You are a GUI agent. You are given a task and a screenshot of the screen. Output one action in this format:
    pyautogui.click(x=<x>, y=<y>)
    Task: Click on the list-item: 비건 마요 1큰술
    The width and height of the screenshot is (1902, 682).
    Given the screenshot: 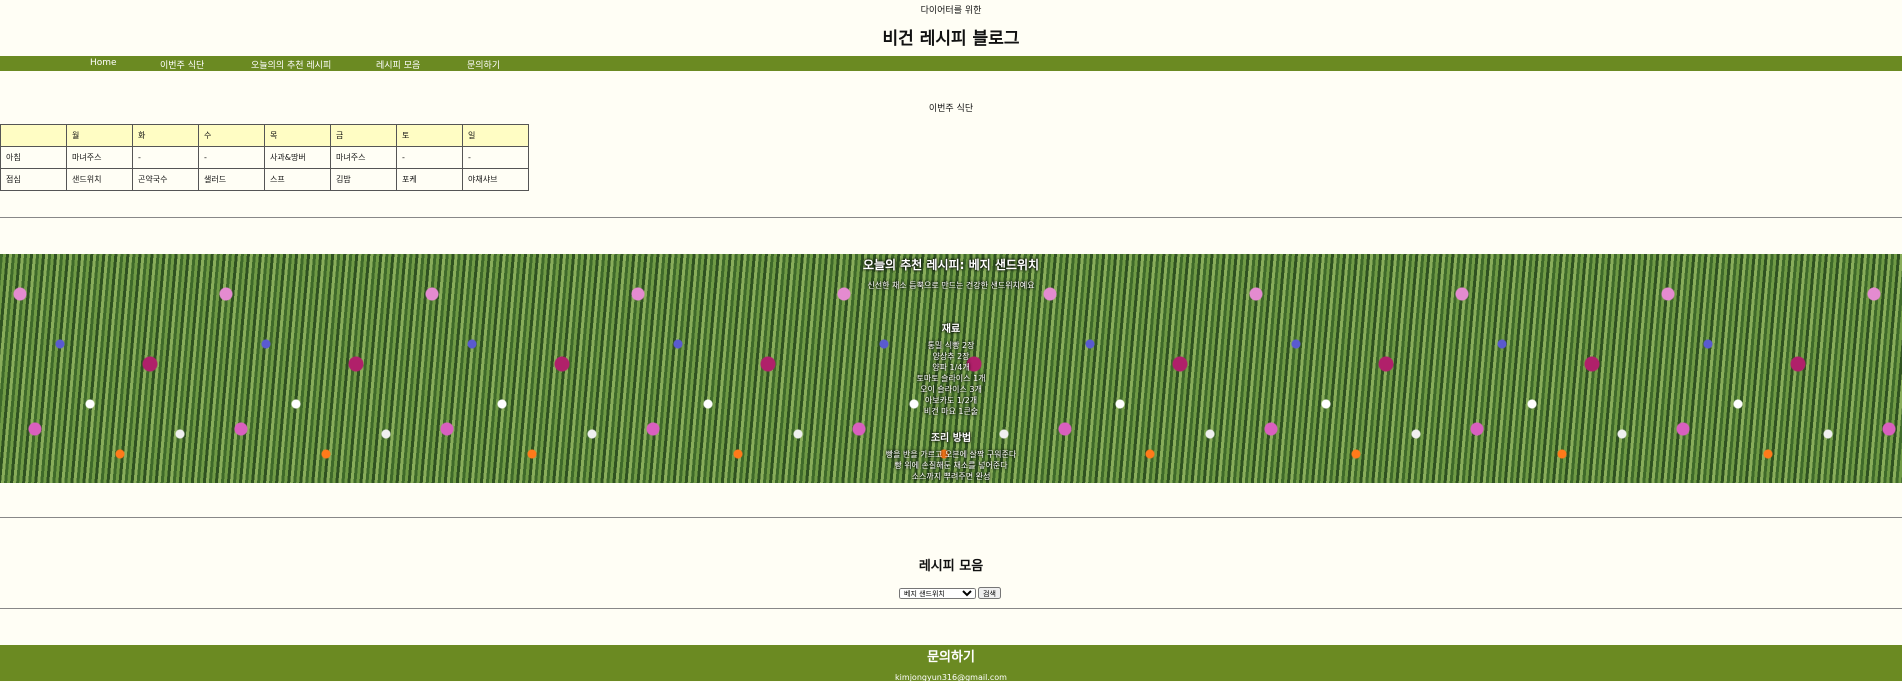 What is the action you would take?
    pyautogui.click(x=951, y=411)
    